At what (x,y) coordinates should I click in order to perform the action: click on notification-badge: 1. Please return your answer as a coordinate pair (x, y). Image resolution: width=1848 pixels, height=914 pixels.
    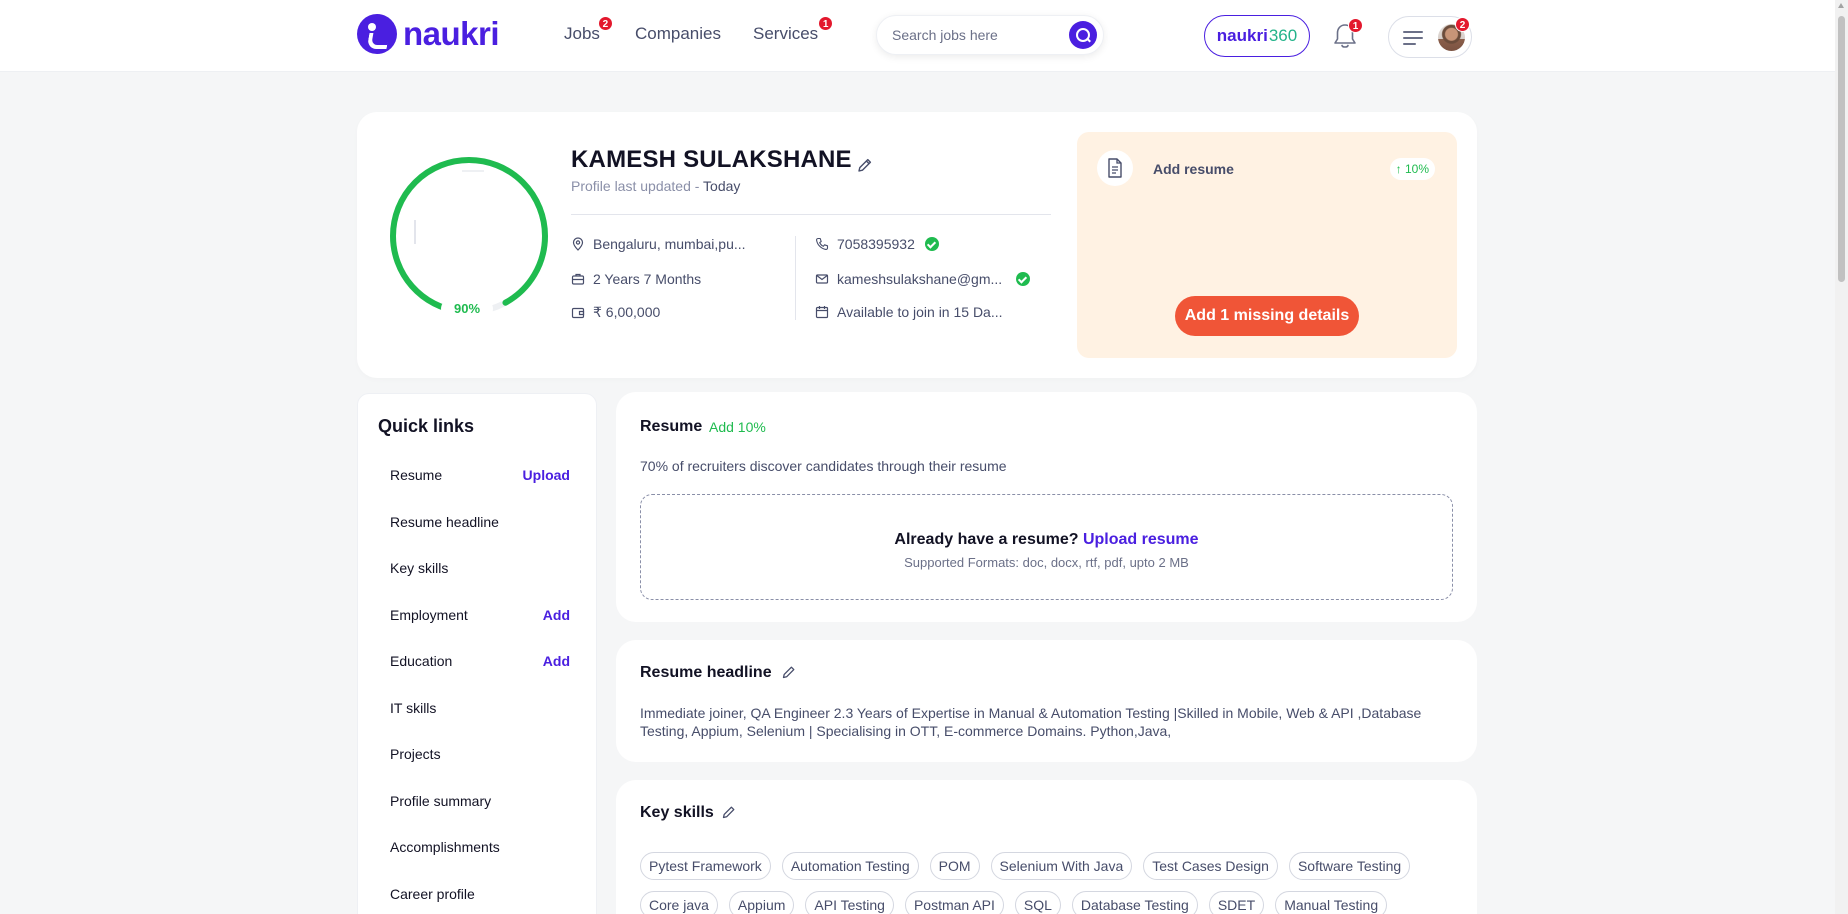
    Looking at the image, I should click on (1355, 25).